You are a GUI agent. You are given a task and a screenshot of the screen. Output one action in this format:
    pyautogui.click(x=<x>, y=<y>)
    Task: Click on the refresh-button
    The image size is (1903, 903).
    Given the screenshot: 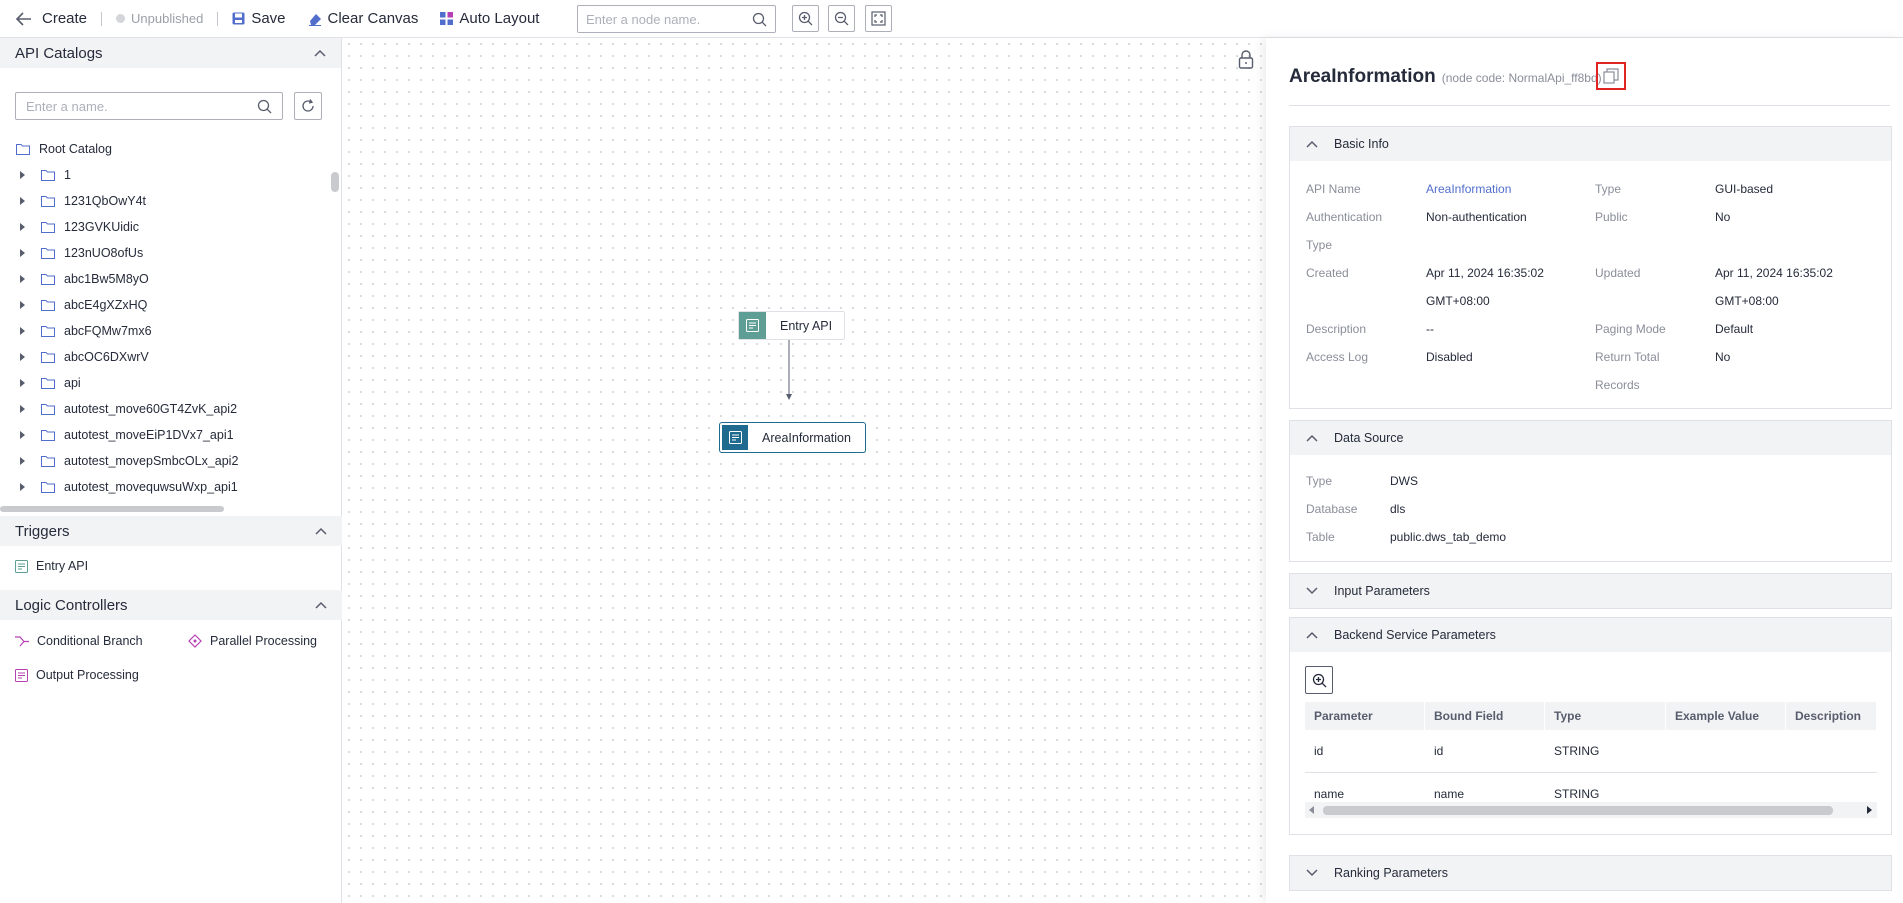 What is the action you would take?
    pyautogui.click(x=308, y=106)
    